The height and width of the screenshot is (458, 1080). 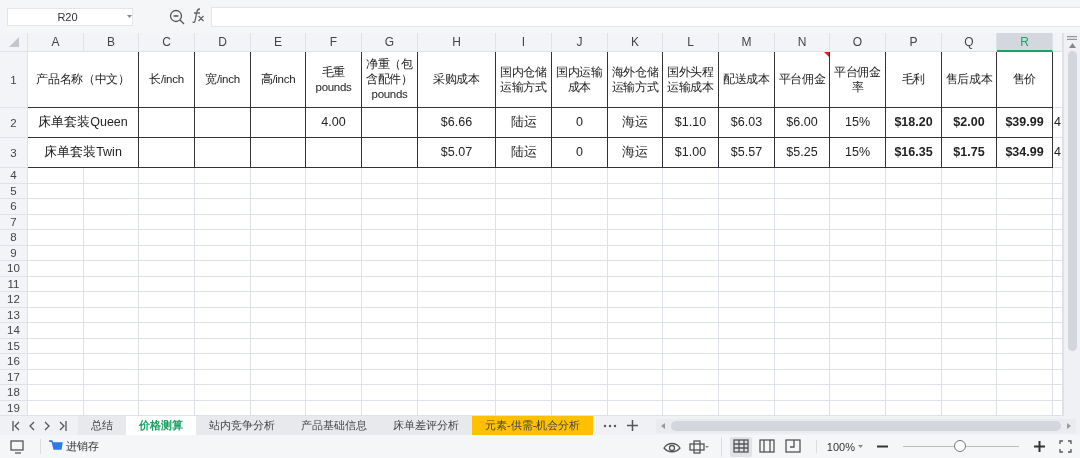 What do you see at coordinates (959, 446) in the screenshot?
I see `slider-thumb` at bounding box center [959, 446].